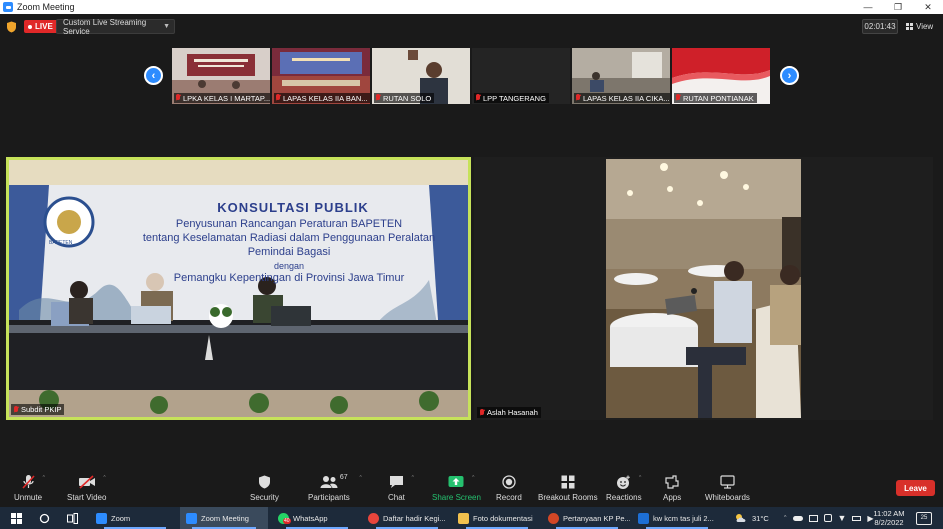 The width and height of the screenshot is (943, 529). Describe the element at coordinates (925, 26) in the screenshot. I see `view-label: View` at that location.